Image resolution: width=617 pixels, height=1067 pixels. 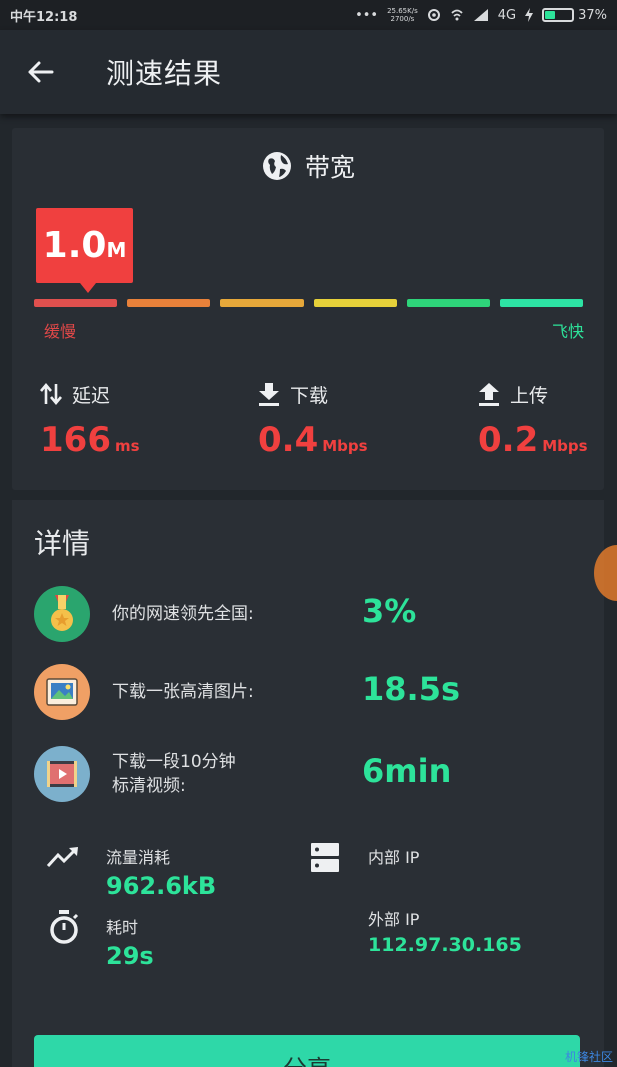 I want to click on download-unit: Mbps, so click(x=345, y=446).